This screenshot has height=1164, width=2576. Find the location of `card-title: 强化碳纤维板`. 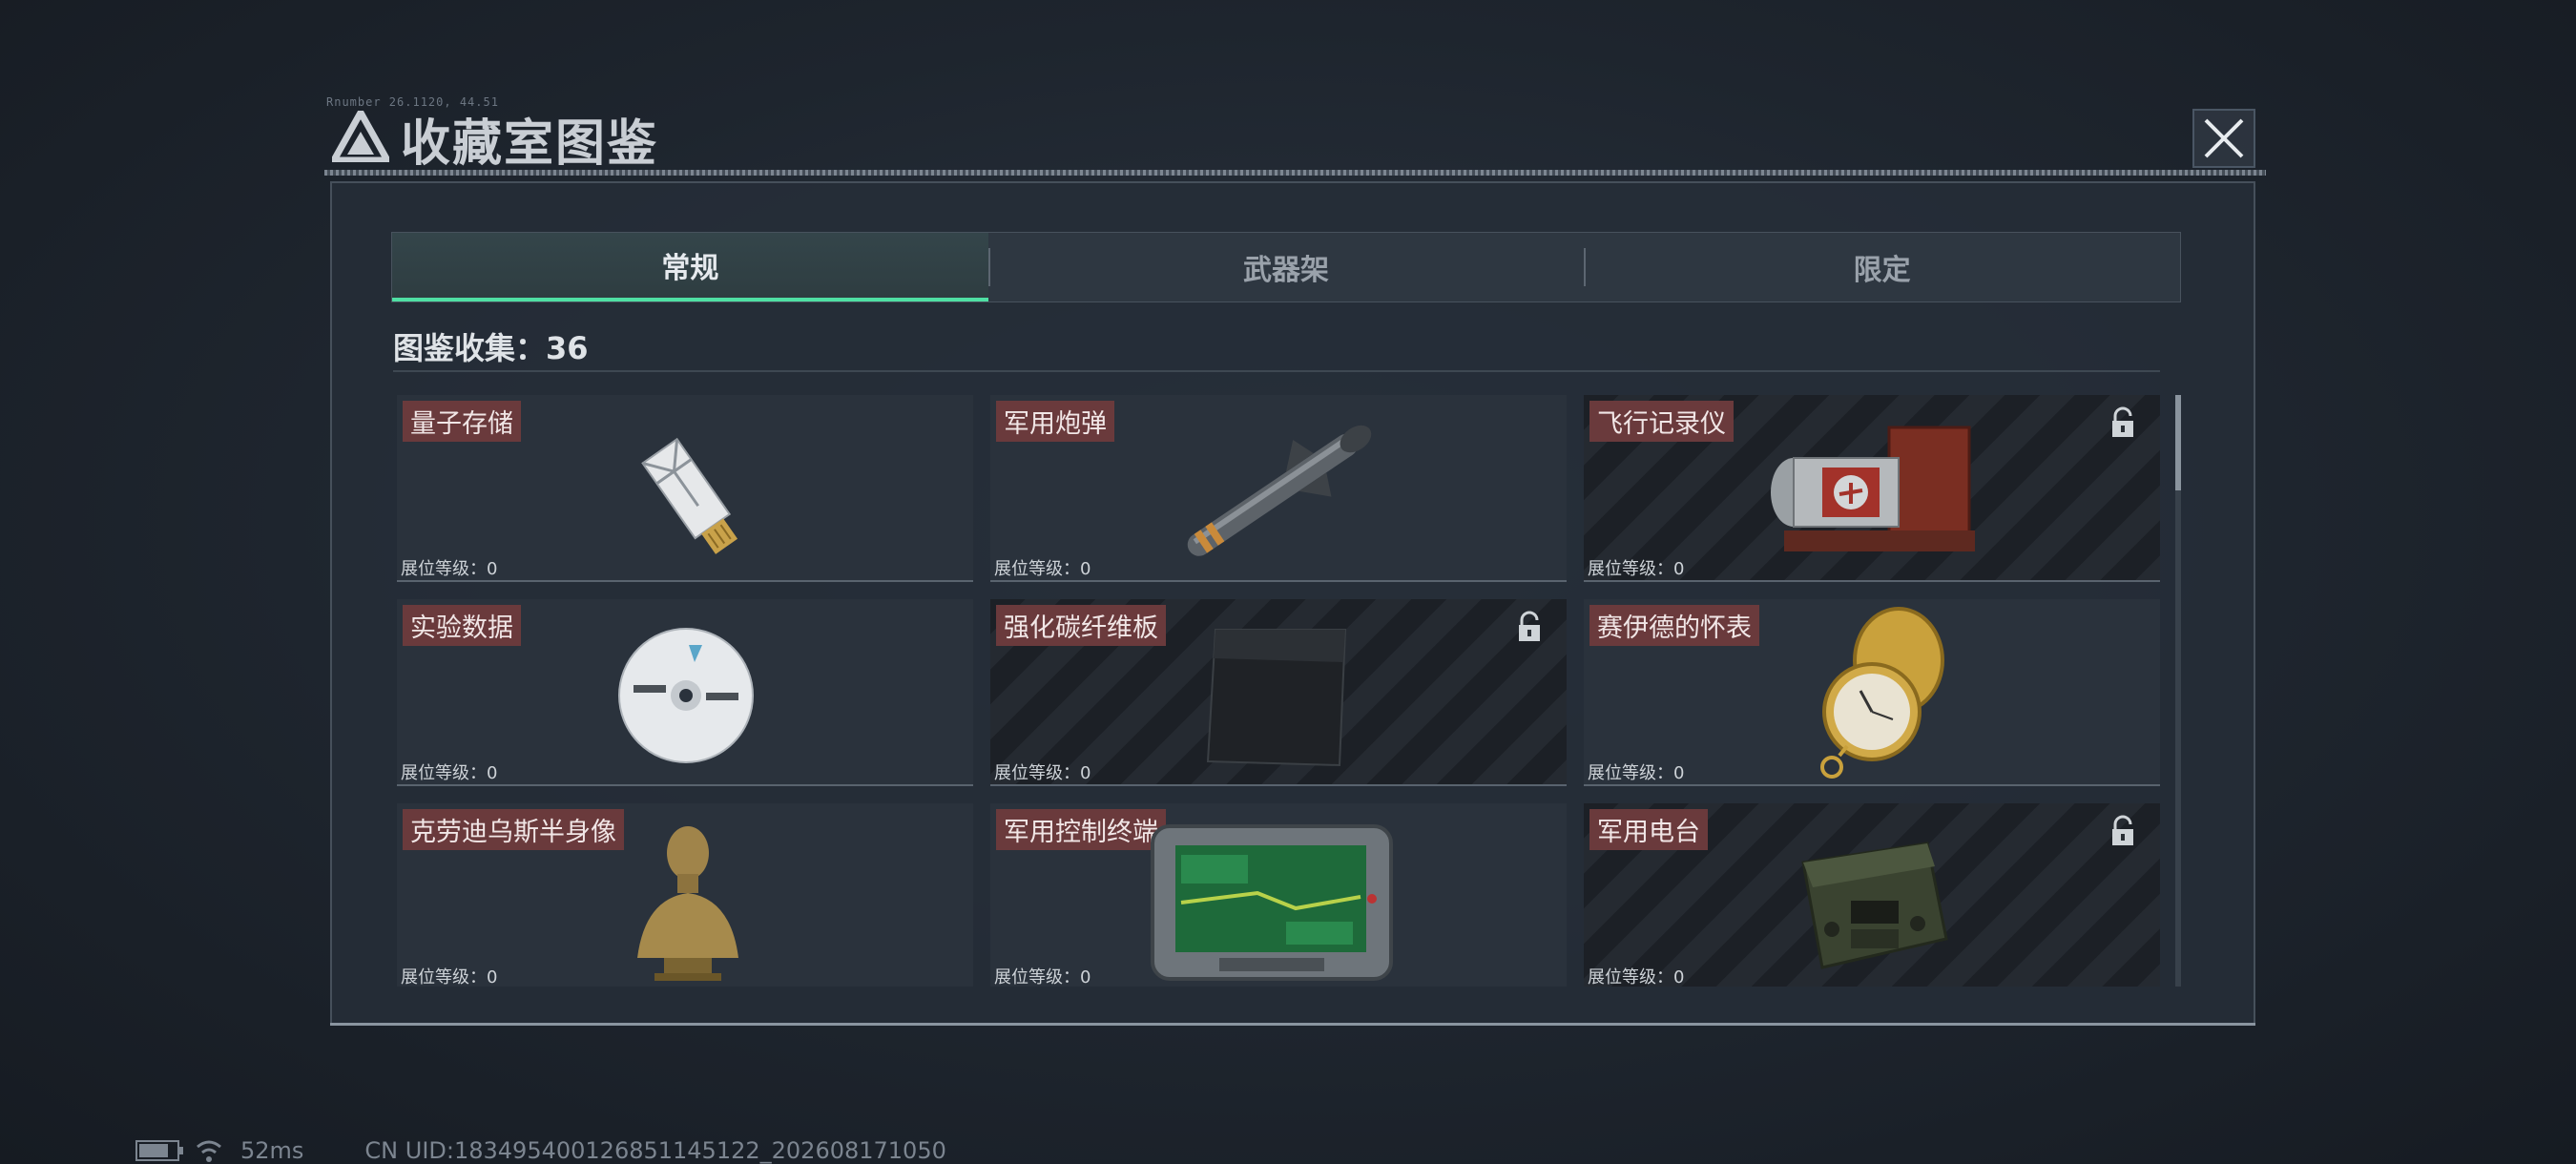

card-title: 强化碳纤维板 is located at coordinates (1081, 625).